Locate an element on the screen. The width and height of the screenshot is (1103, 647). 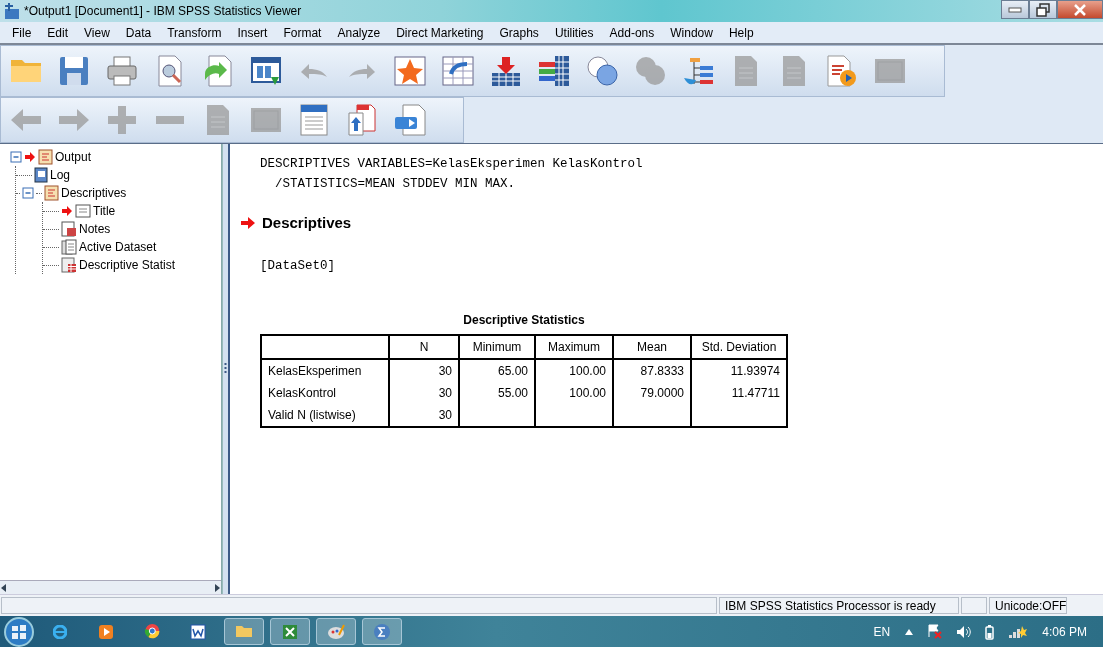
speaker-icon is located at coordinates (964, 631).